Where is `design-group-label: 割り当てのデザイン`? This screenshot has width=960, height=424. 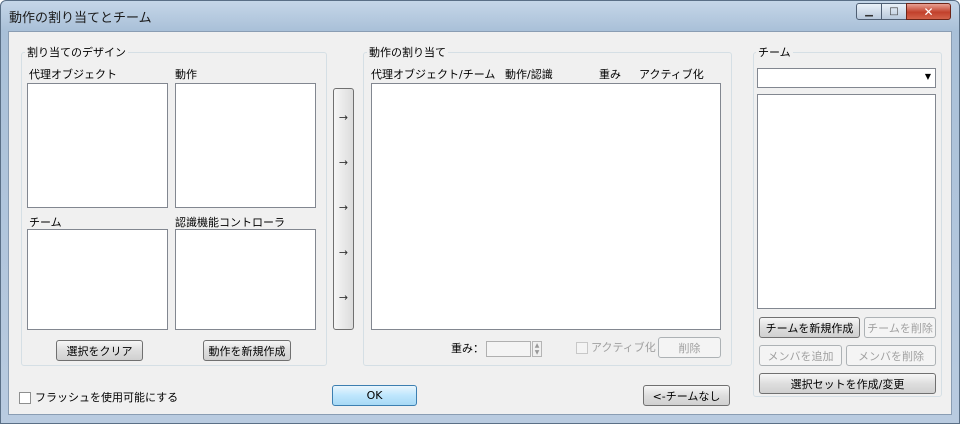 design-group-label: 割り当てのデザイン is located at coordinates (76, 53).